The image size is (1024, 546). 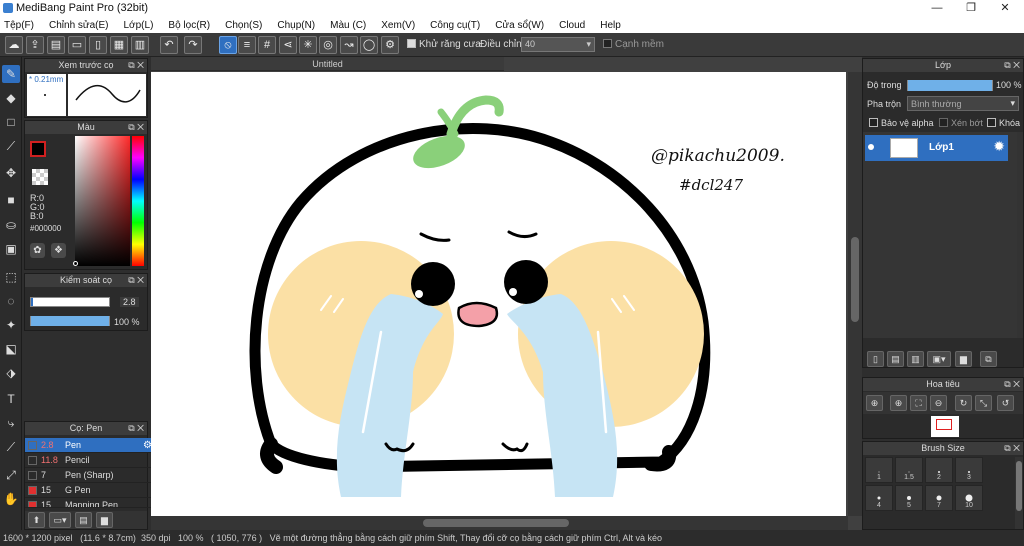 I want to click on brush-size-value: 2.8, so click(x=129, y=302).